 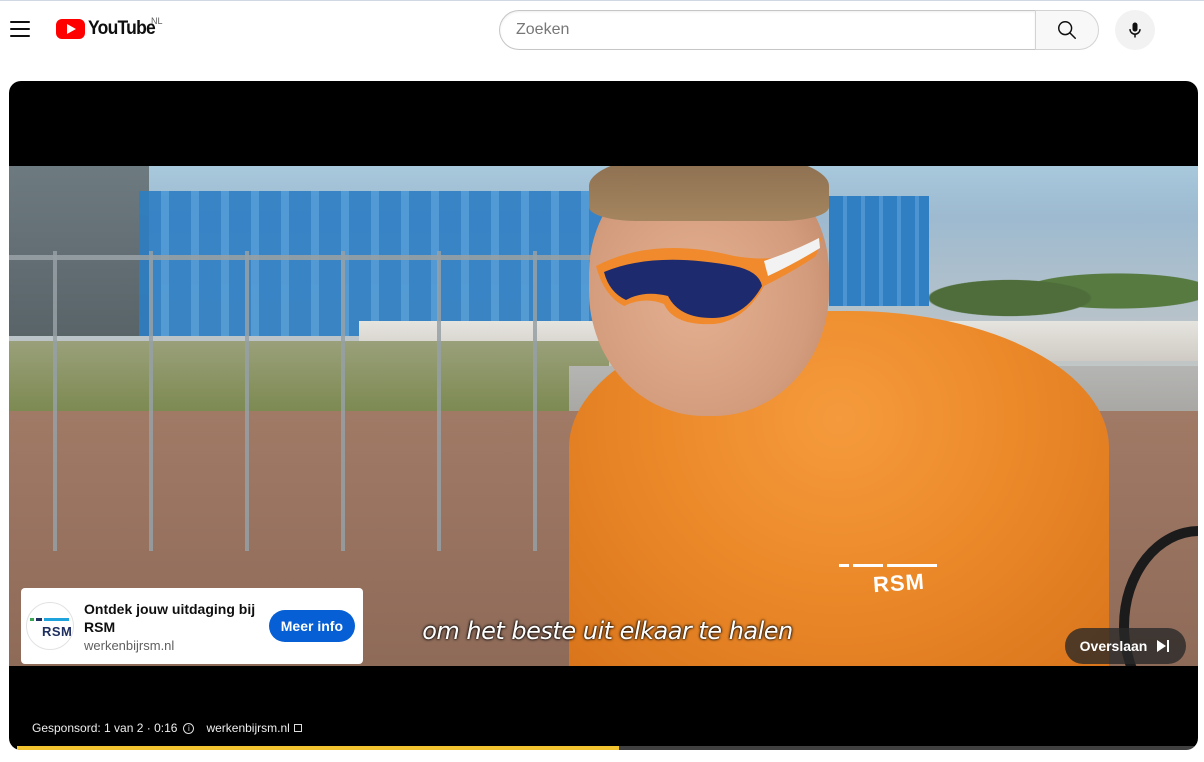 What do you see at coordinates (105, 728) in the screenshot?
I see `sponsored-label: Gesponsord: 1 van 2 · 0:16` at bounding box center [105, 728].